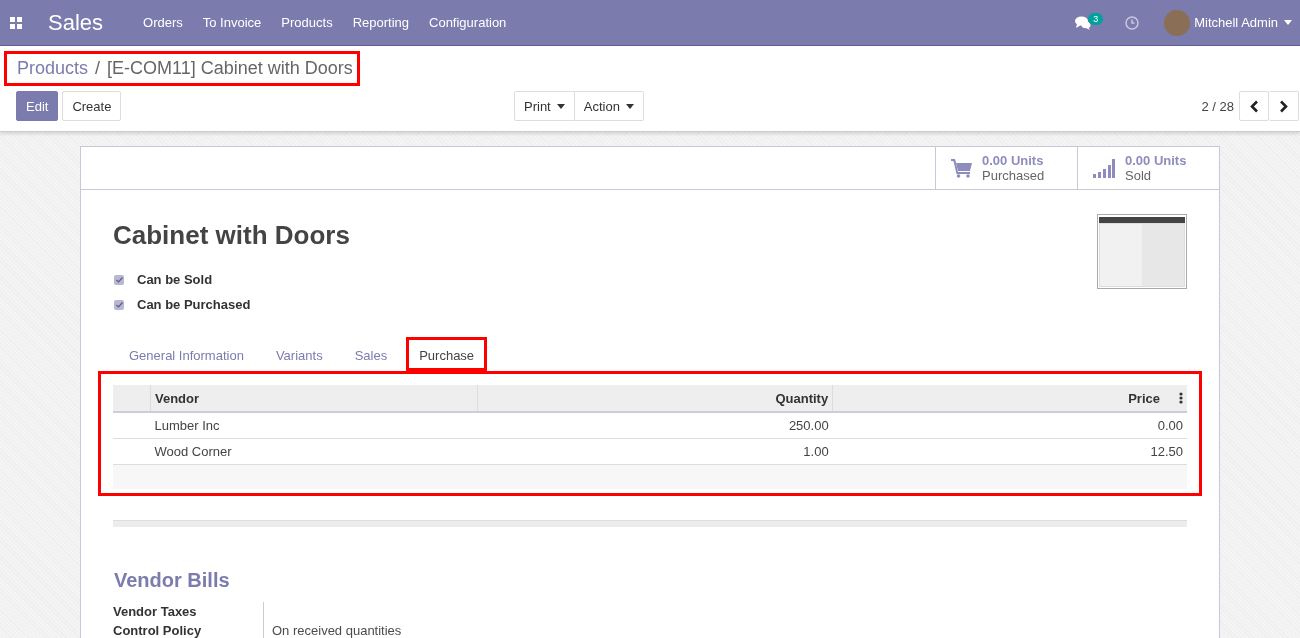 This screenshot has width=1300, height=638. What do you see at coordinates (299, 354) in the screenshot?
I see `tab: Variants` at bounding box center [299, 354].